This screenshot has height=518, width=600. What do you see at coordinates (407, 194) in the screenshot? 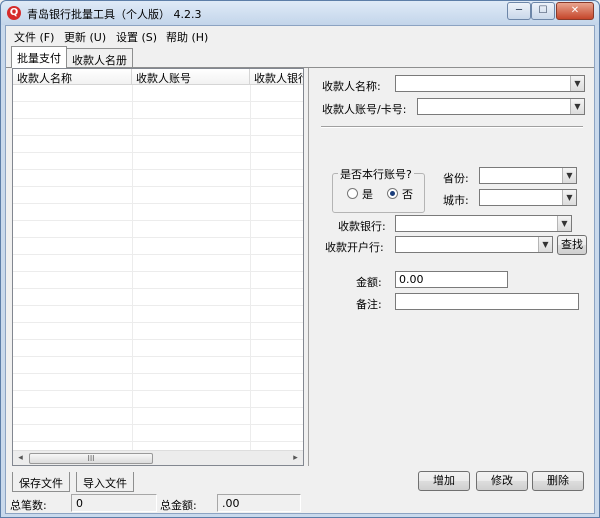
I see `radio-no-label: 否` at bounding box center [407, 194].